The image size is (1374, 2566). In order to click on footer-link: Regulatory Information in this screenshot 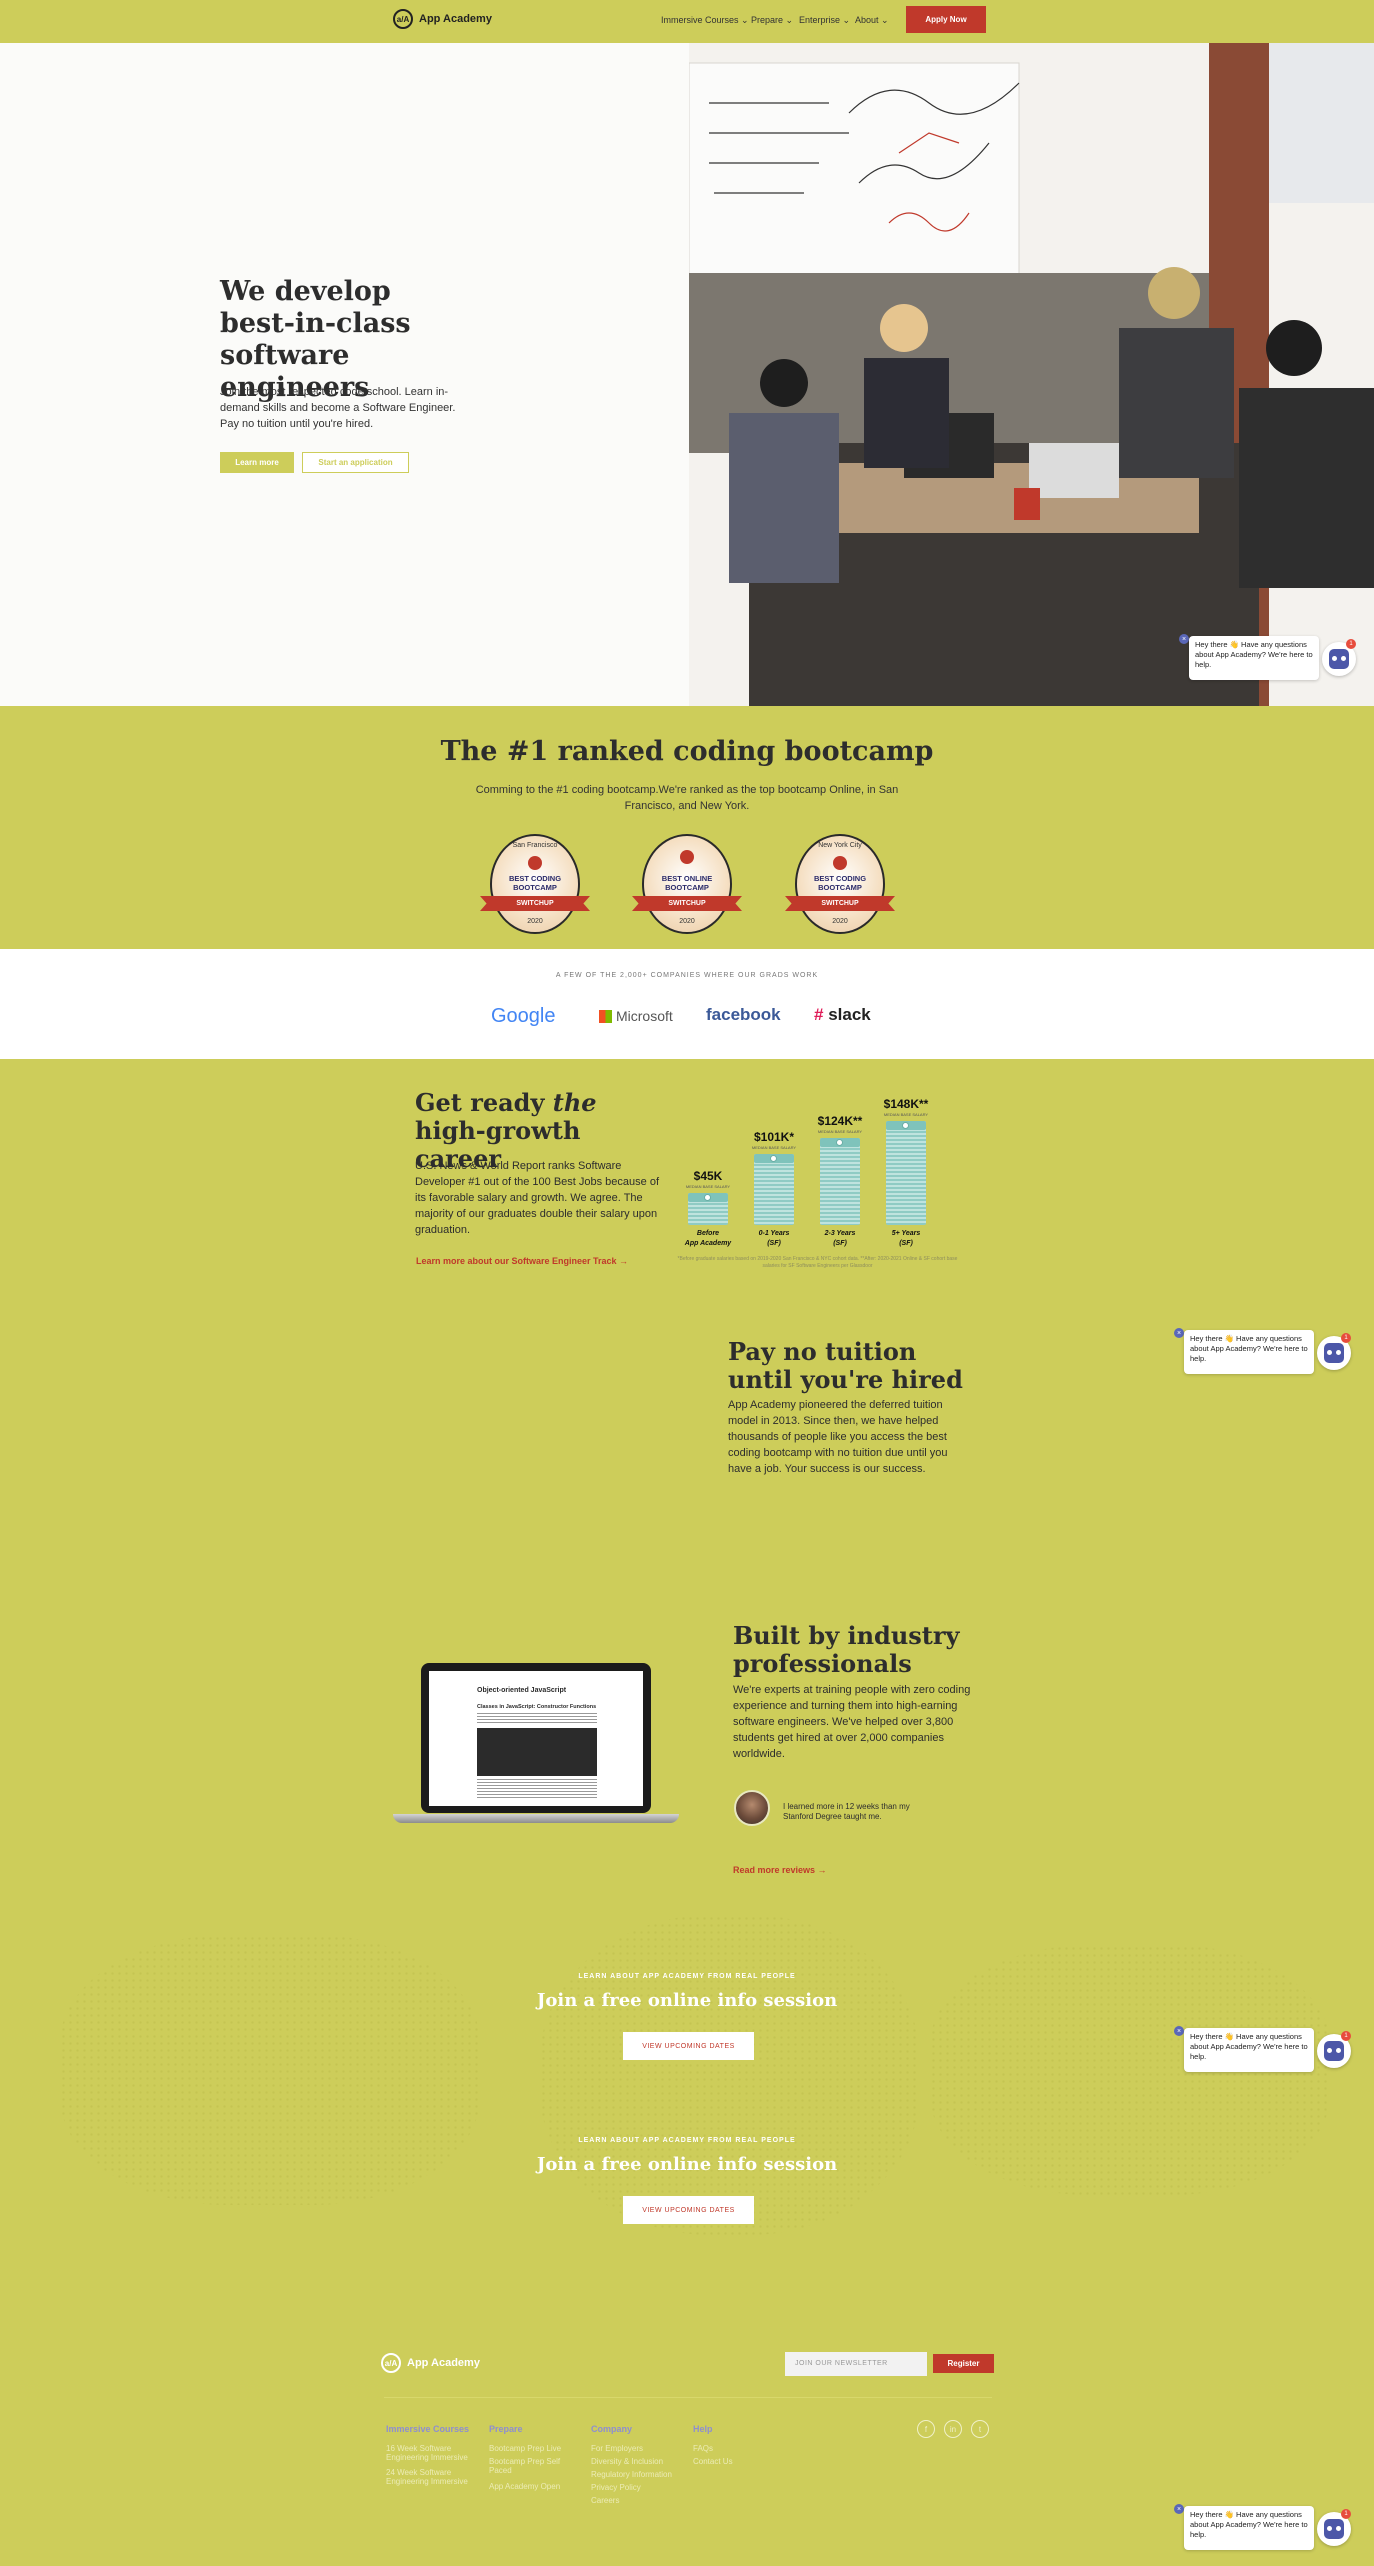, I will do `click(631, 2474)`.